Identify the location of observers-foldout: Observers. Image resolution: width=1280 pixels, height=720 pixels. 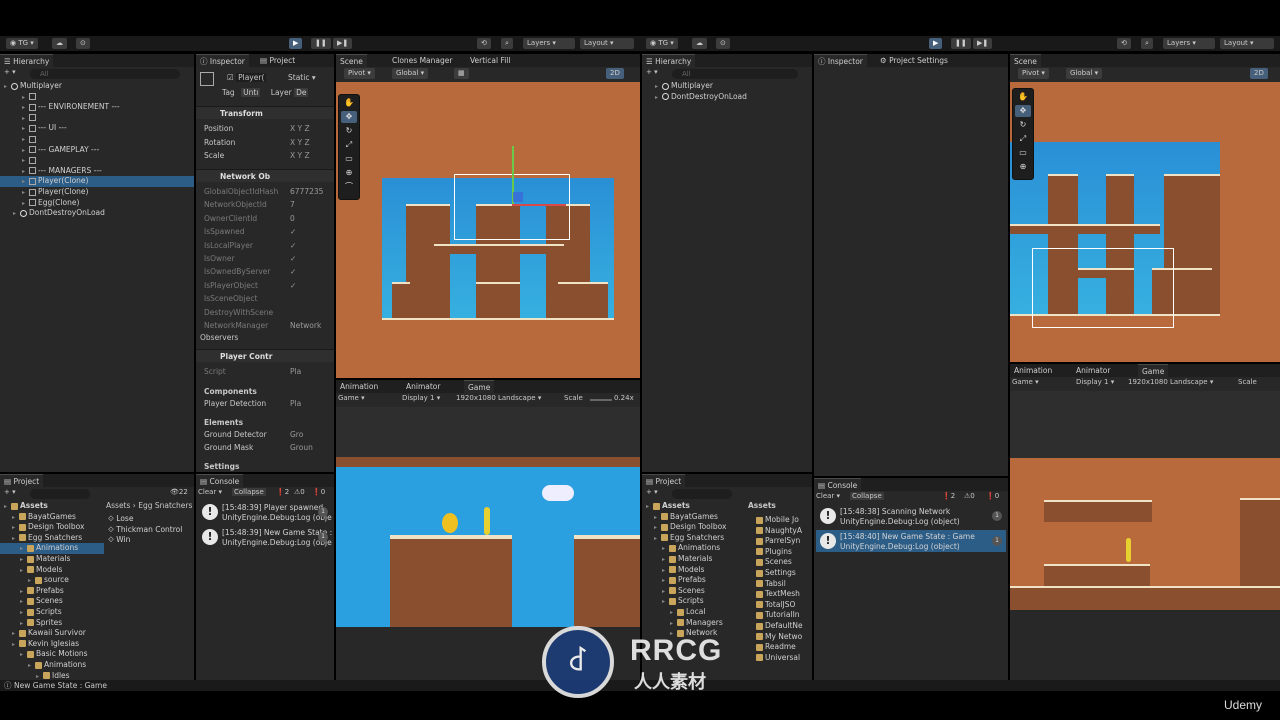
(265, 337).